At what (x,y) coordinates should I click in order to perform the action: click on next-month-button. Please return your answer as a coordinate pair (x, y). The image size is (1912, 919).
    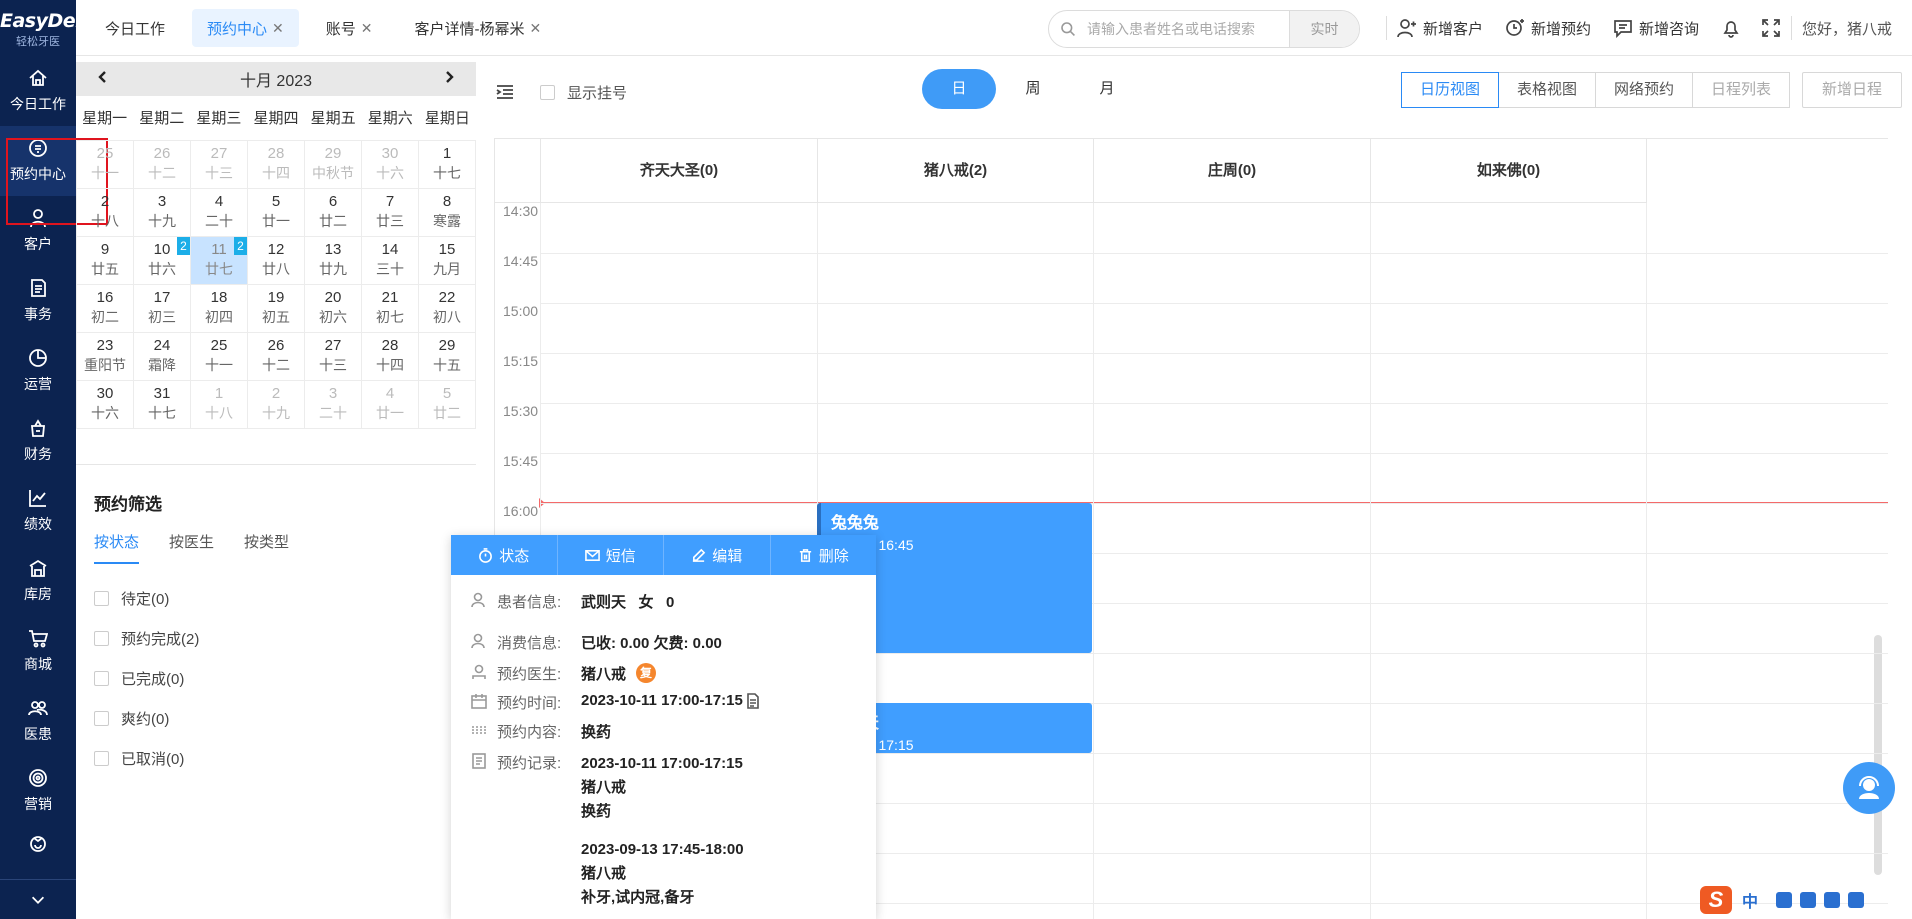
    Looking at the image, I should click on (449, 79).